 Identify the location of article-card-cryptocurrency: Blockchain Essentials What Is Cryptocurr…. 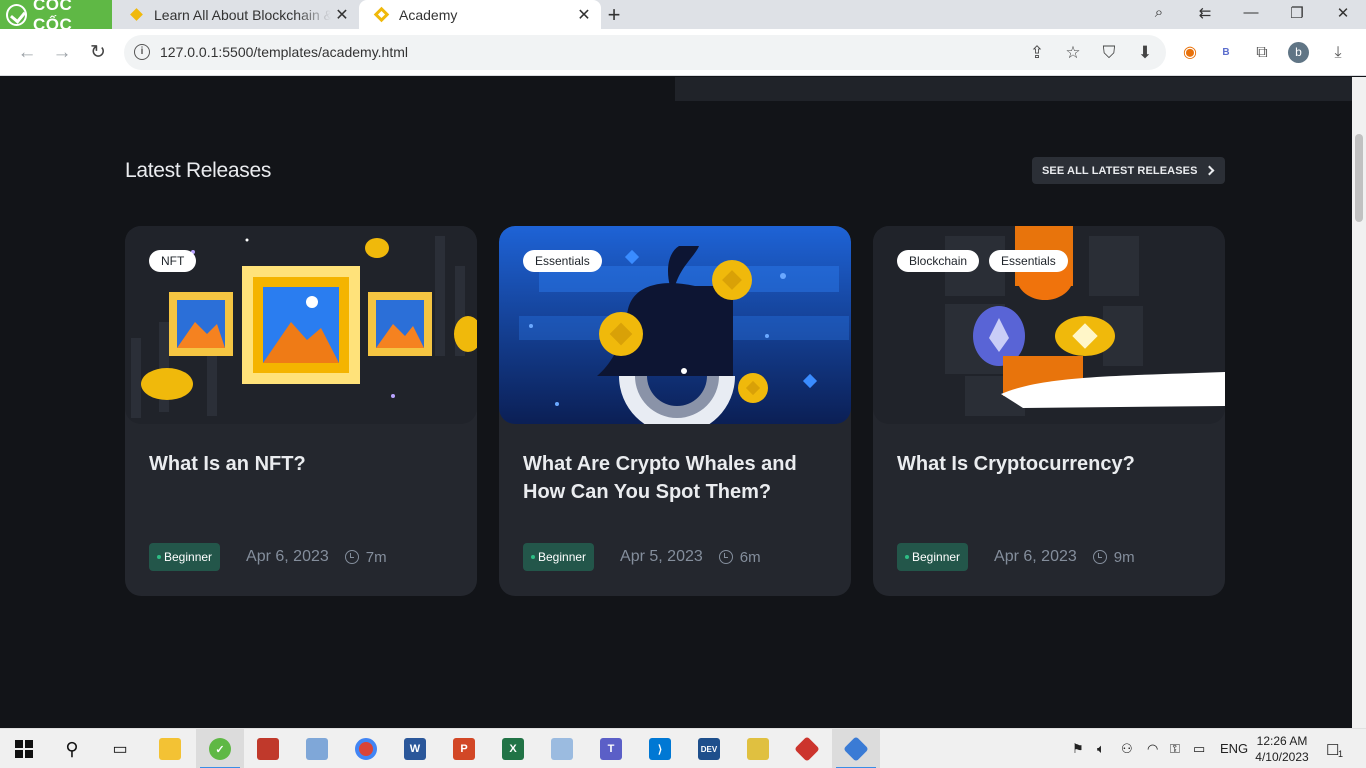
(1049, 411).